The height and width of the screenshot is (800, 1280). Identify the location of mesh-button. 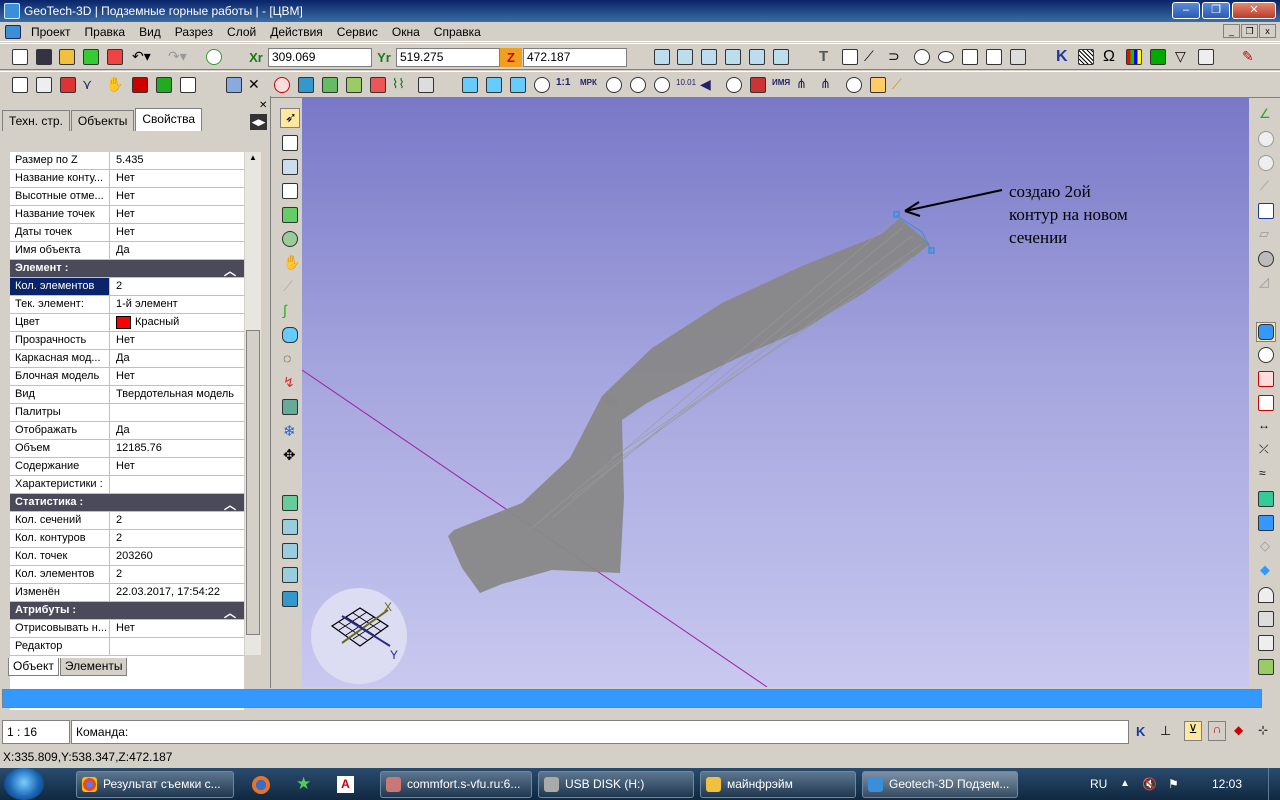
(234, 85).